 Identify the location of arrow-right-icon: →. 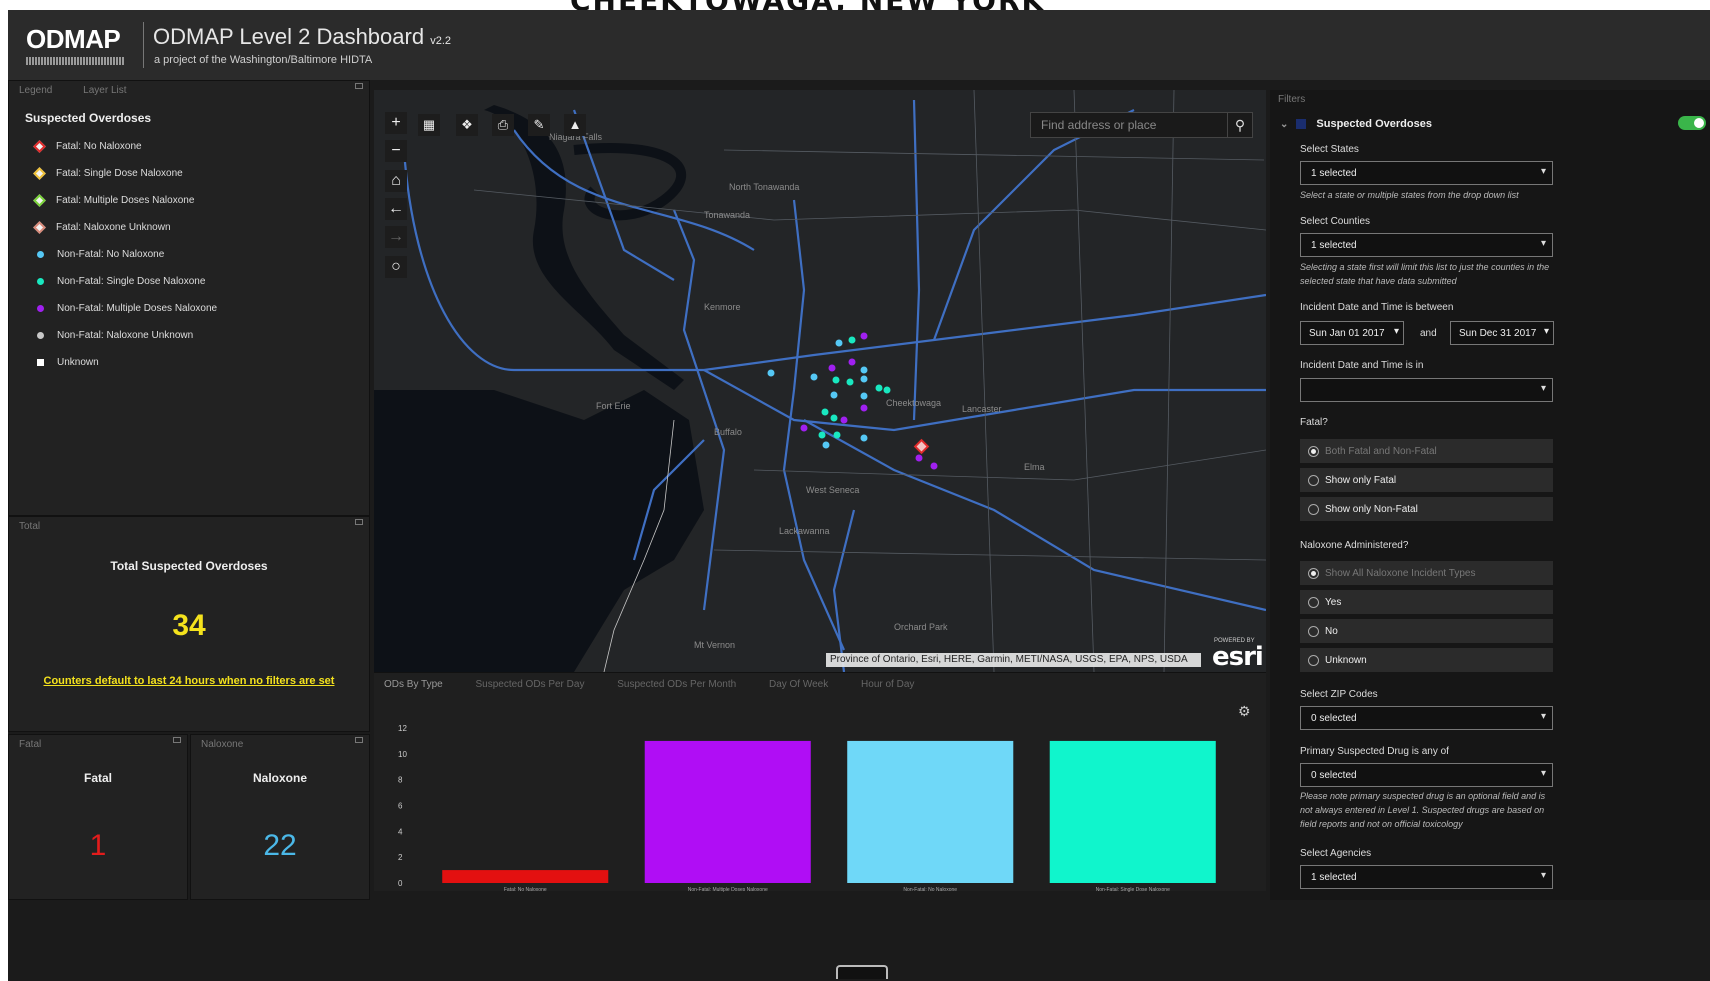
(396, 236).